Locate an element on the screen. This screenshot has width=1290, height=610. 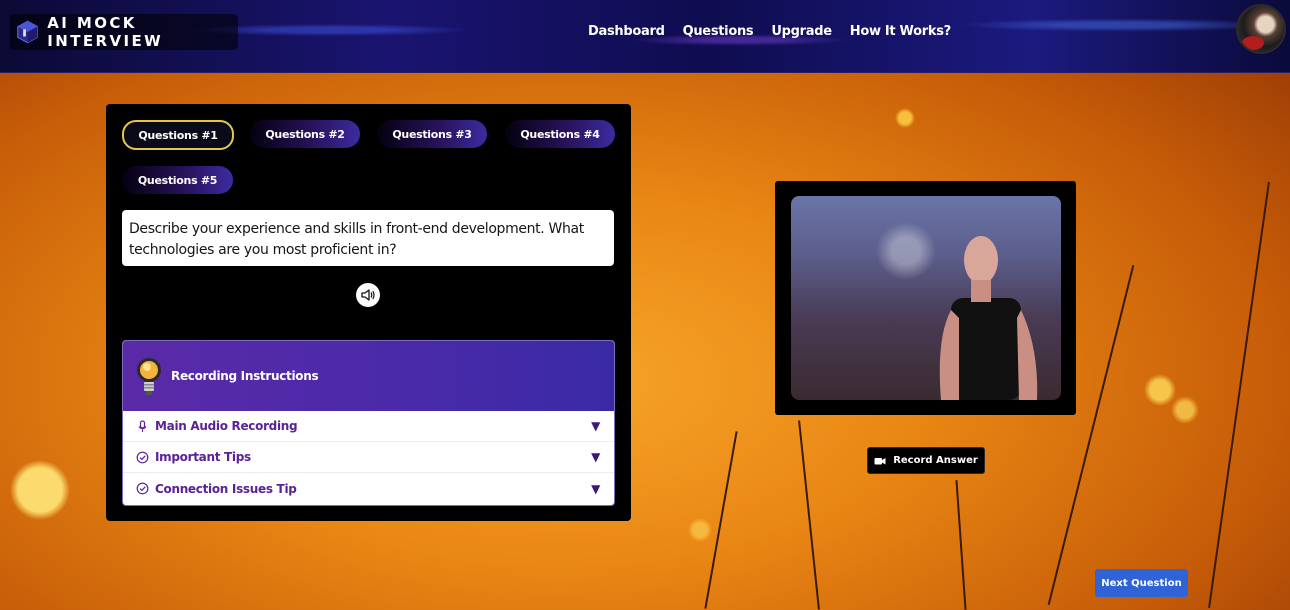
speaker-icon is located at coordinates (368, 295).